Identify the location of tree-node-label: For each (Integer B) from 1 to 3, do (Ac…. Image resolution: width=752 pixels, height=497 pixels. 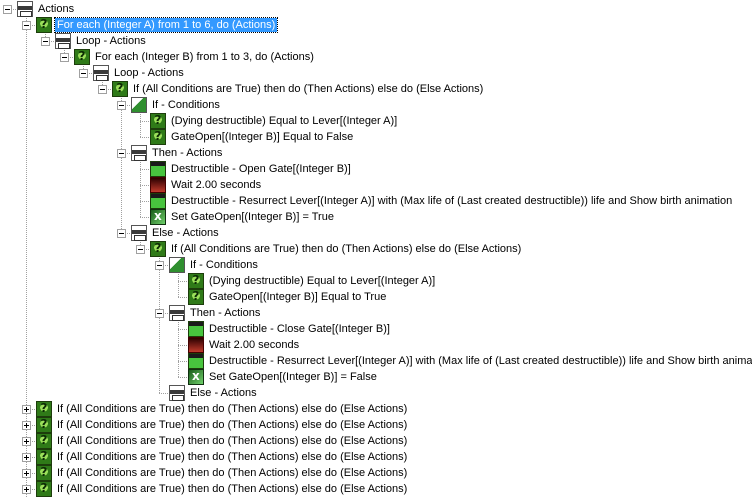
(204, 57).